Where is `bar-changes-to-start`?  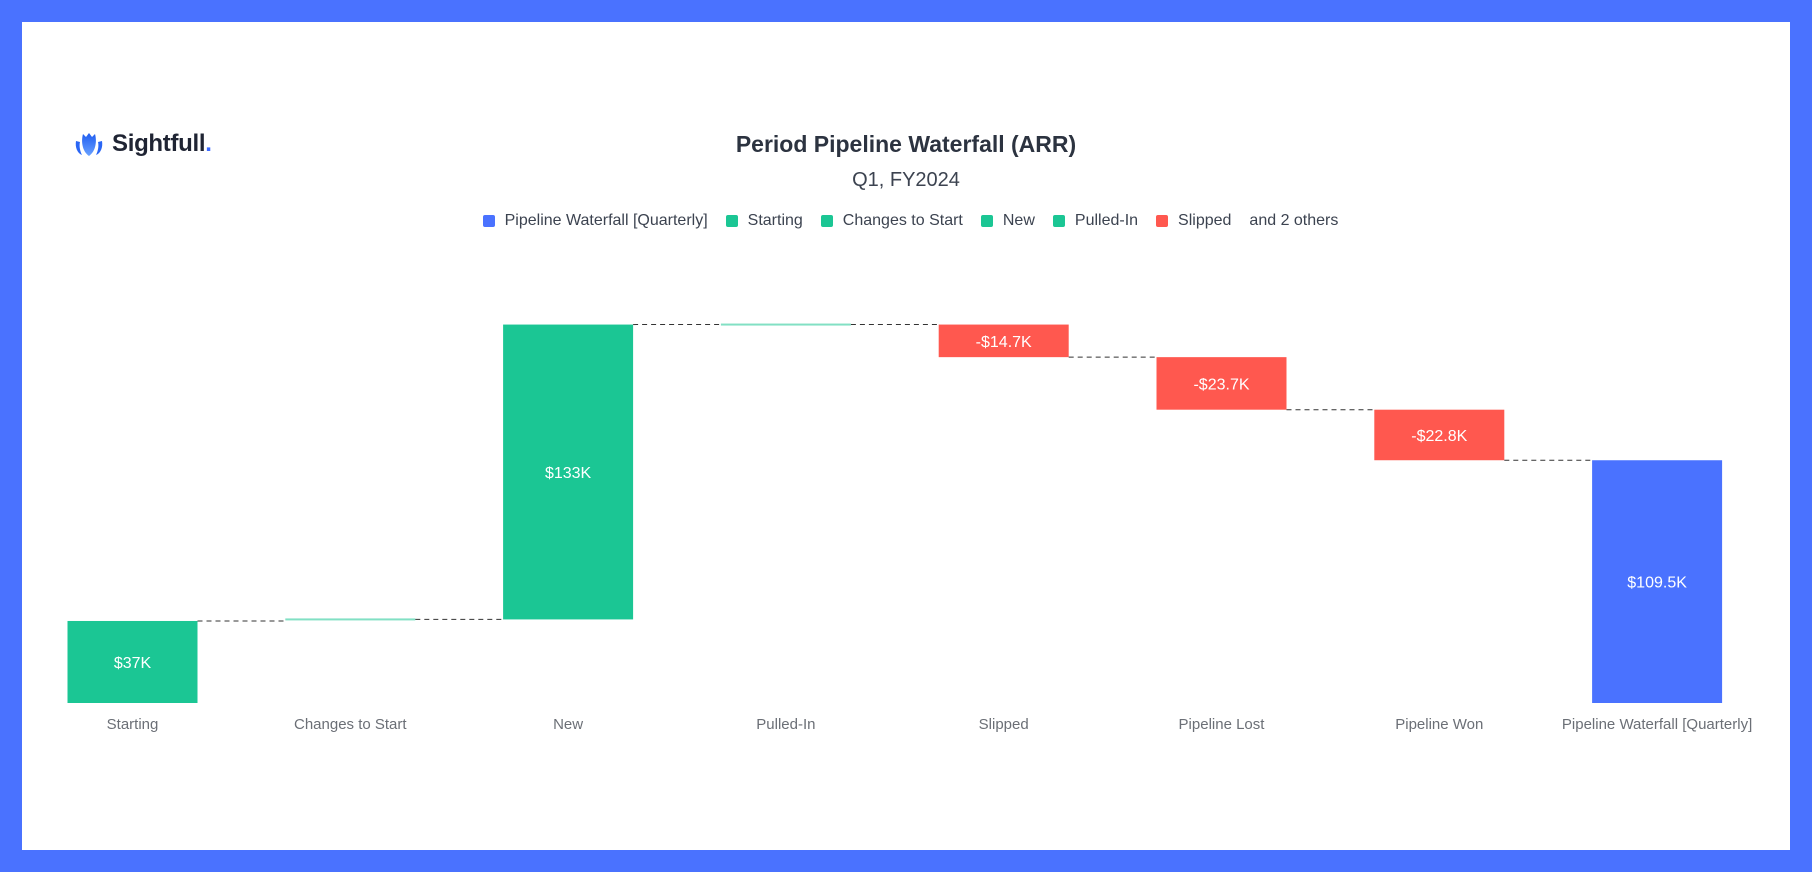
bar-changes-to-start is located at coordinates (350, 619).